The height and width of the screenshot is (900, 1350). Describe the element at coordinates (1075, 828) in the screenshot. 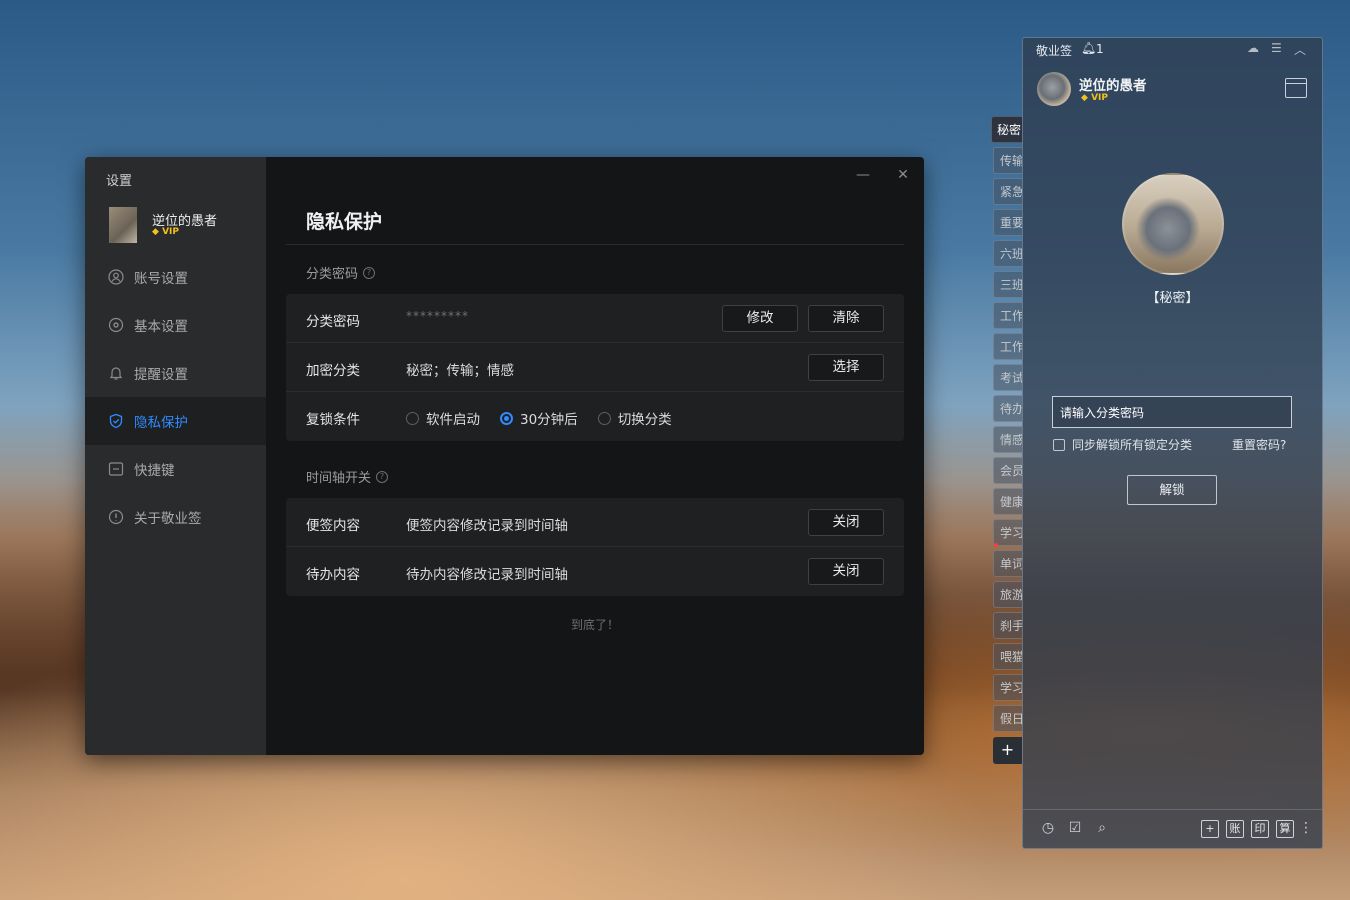

I see `todo-check-icon: ☑` at that location.